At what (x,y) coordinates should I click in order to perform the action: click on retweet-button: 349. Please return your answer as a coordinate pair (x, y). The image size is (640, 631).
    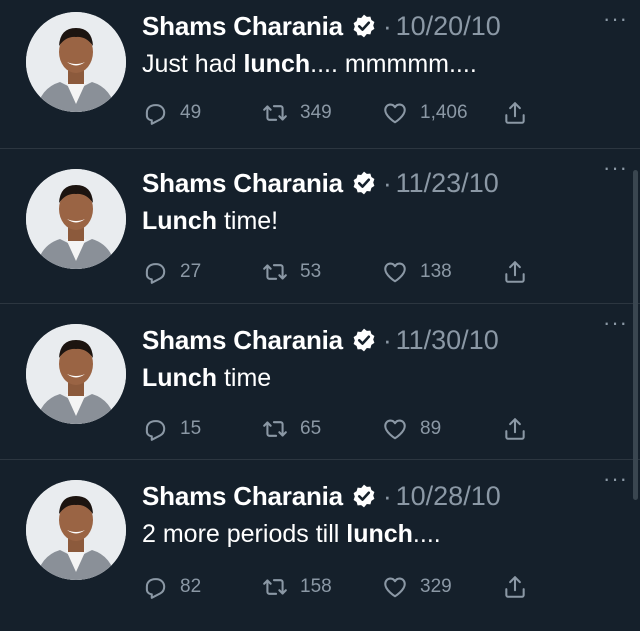
    Looking at the image, I should click on (322, 113).